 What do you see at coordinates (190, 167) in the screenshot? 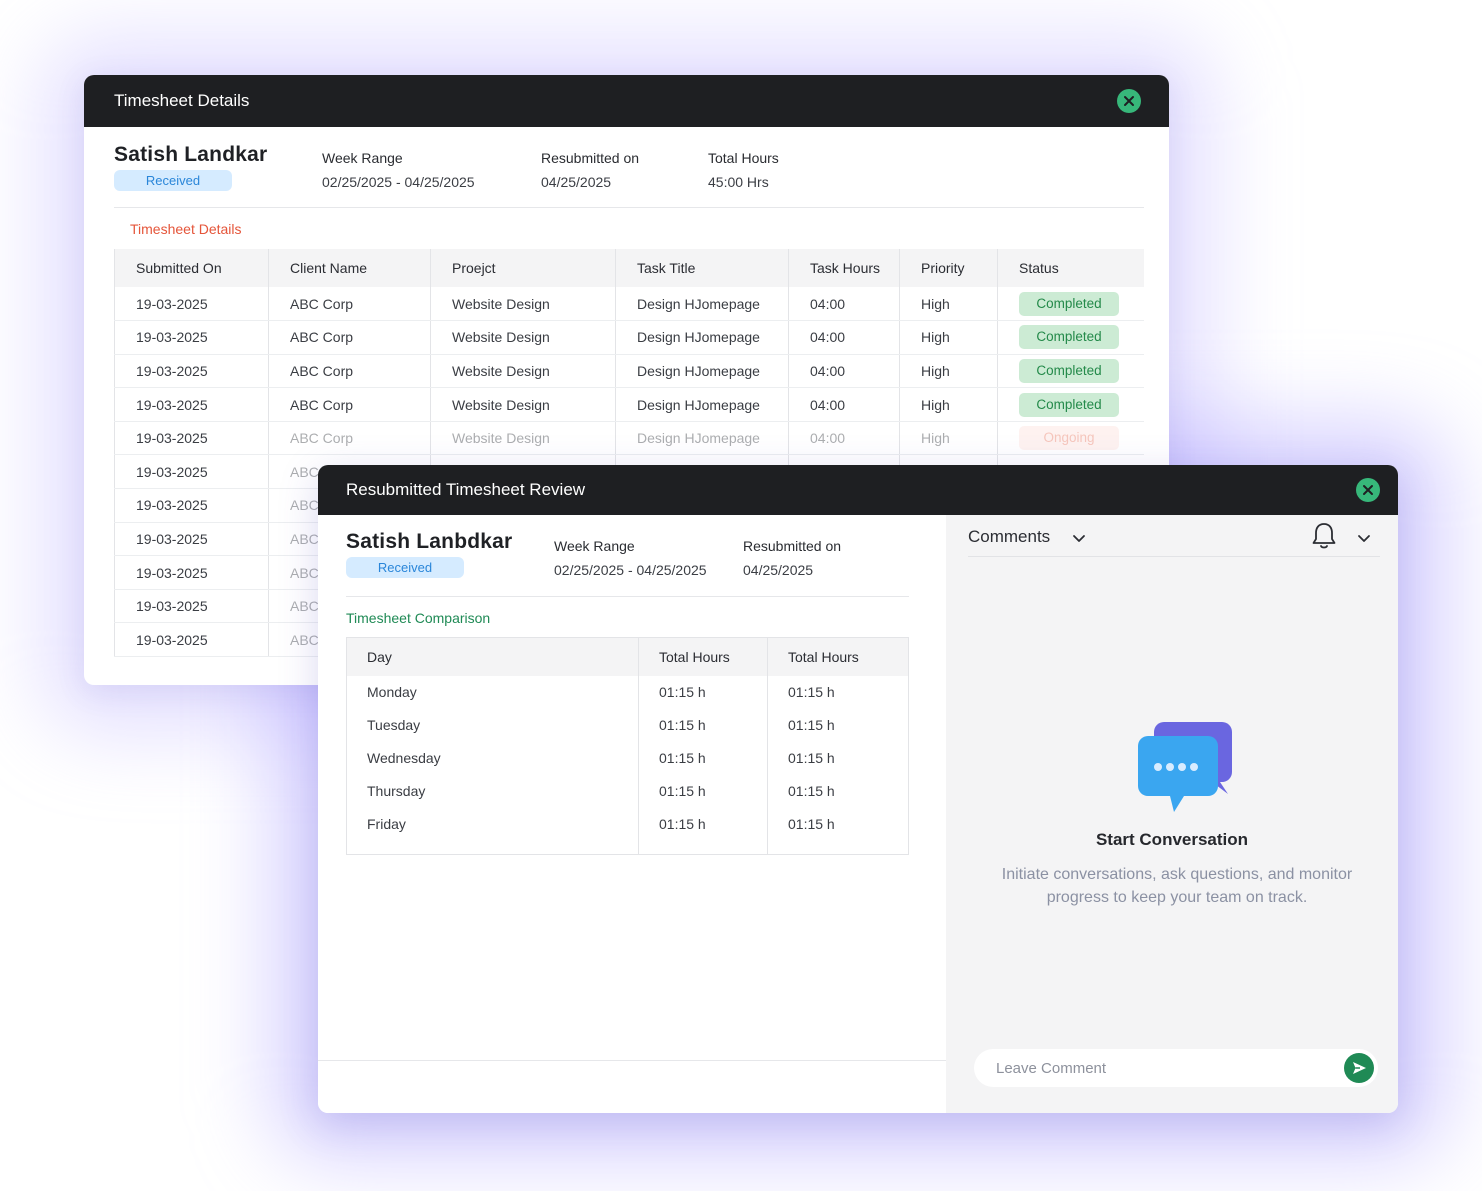
I see `employee-block: Satish Landkar Received` at bounding box center [190, 167].